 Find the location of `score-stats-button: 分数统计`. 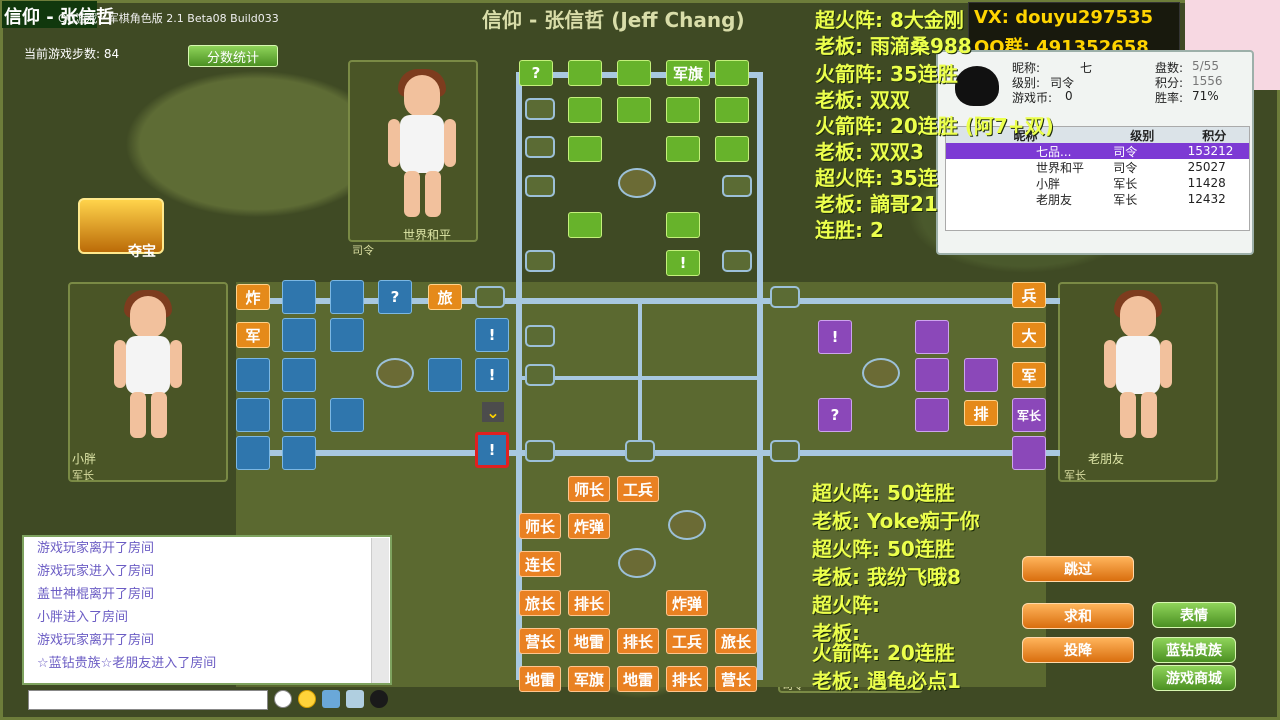

score-stats-button: 分数统计 is located at coordinates (233, 56).